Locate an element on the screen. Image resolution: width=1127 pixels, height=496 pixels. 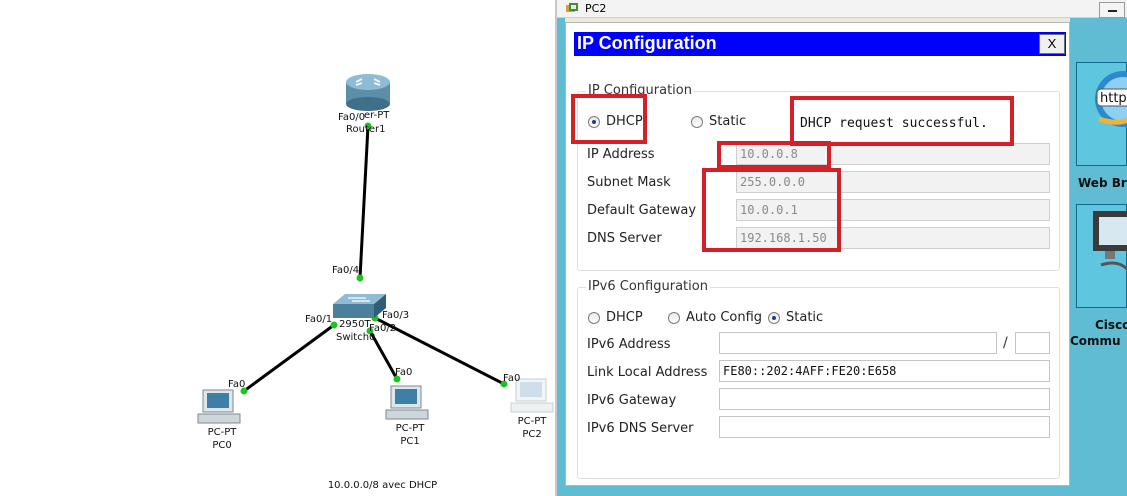
computer-monitor-icon is located at coordinates (1110, 241).